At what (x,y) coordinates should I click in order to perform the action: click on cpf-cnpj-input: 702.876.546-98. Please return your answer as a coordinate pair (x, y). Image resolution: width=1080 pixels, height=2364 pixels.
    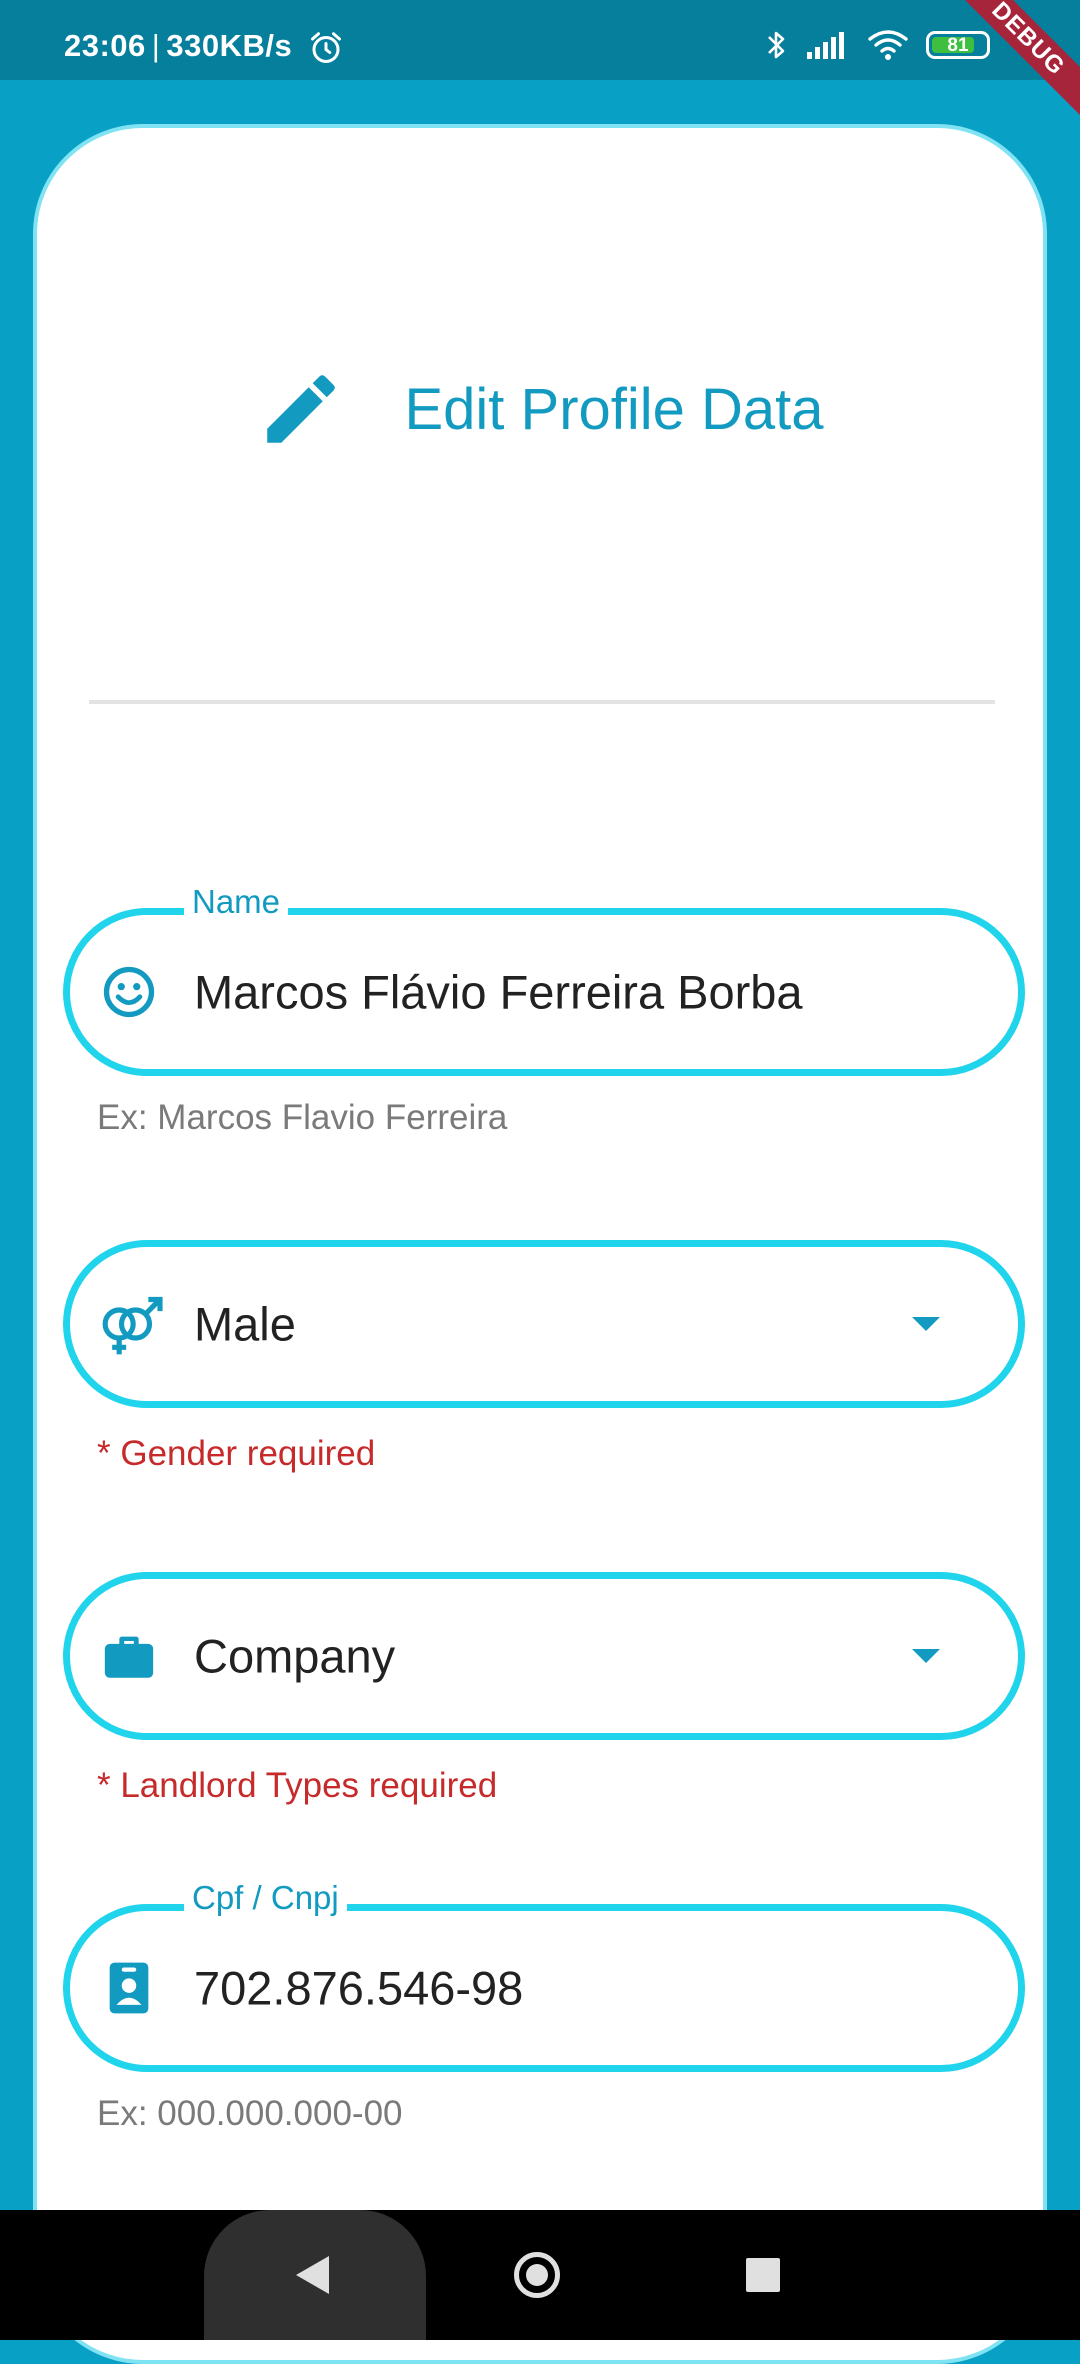
    Looking at the image, I should click on (358, 1988).